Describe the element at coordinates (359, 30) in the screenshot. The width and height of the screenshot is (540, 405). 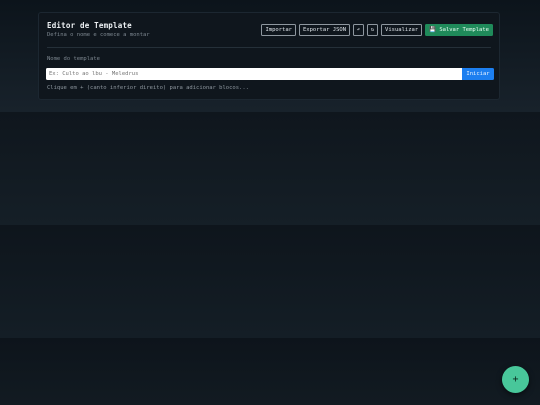
I see `undo-icon: ↶` at that location.